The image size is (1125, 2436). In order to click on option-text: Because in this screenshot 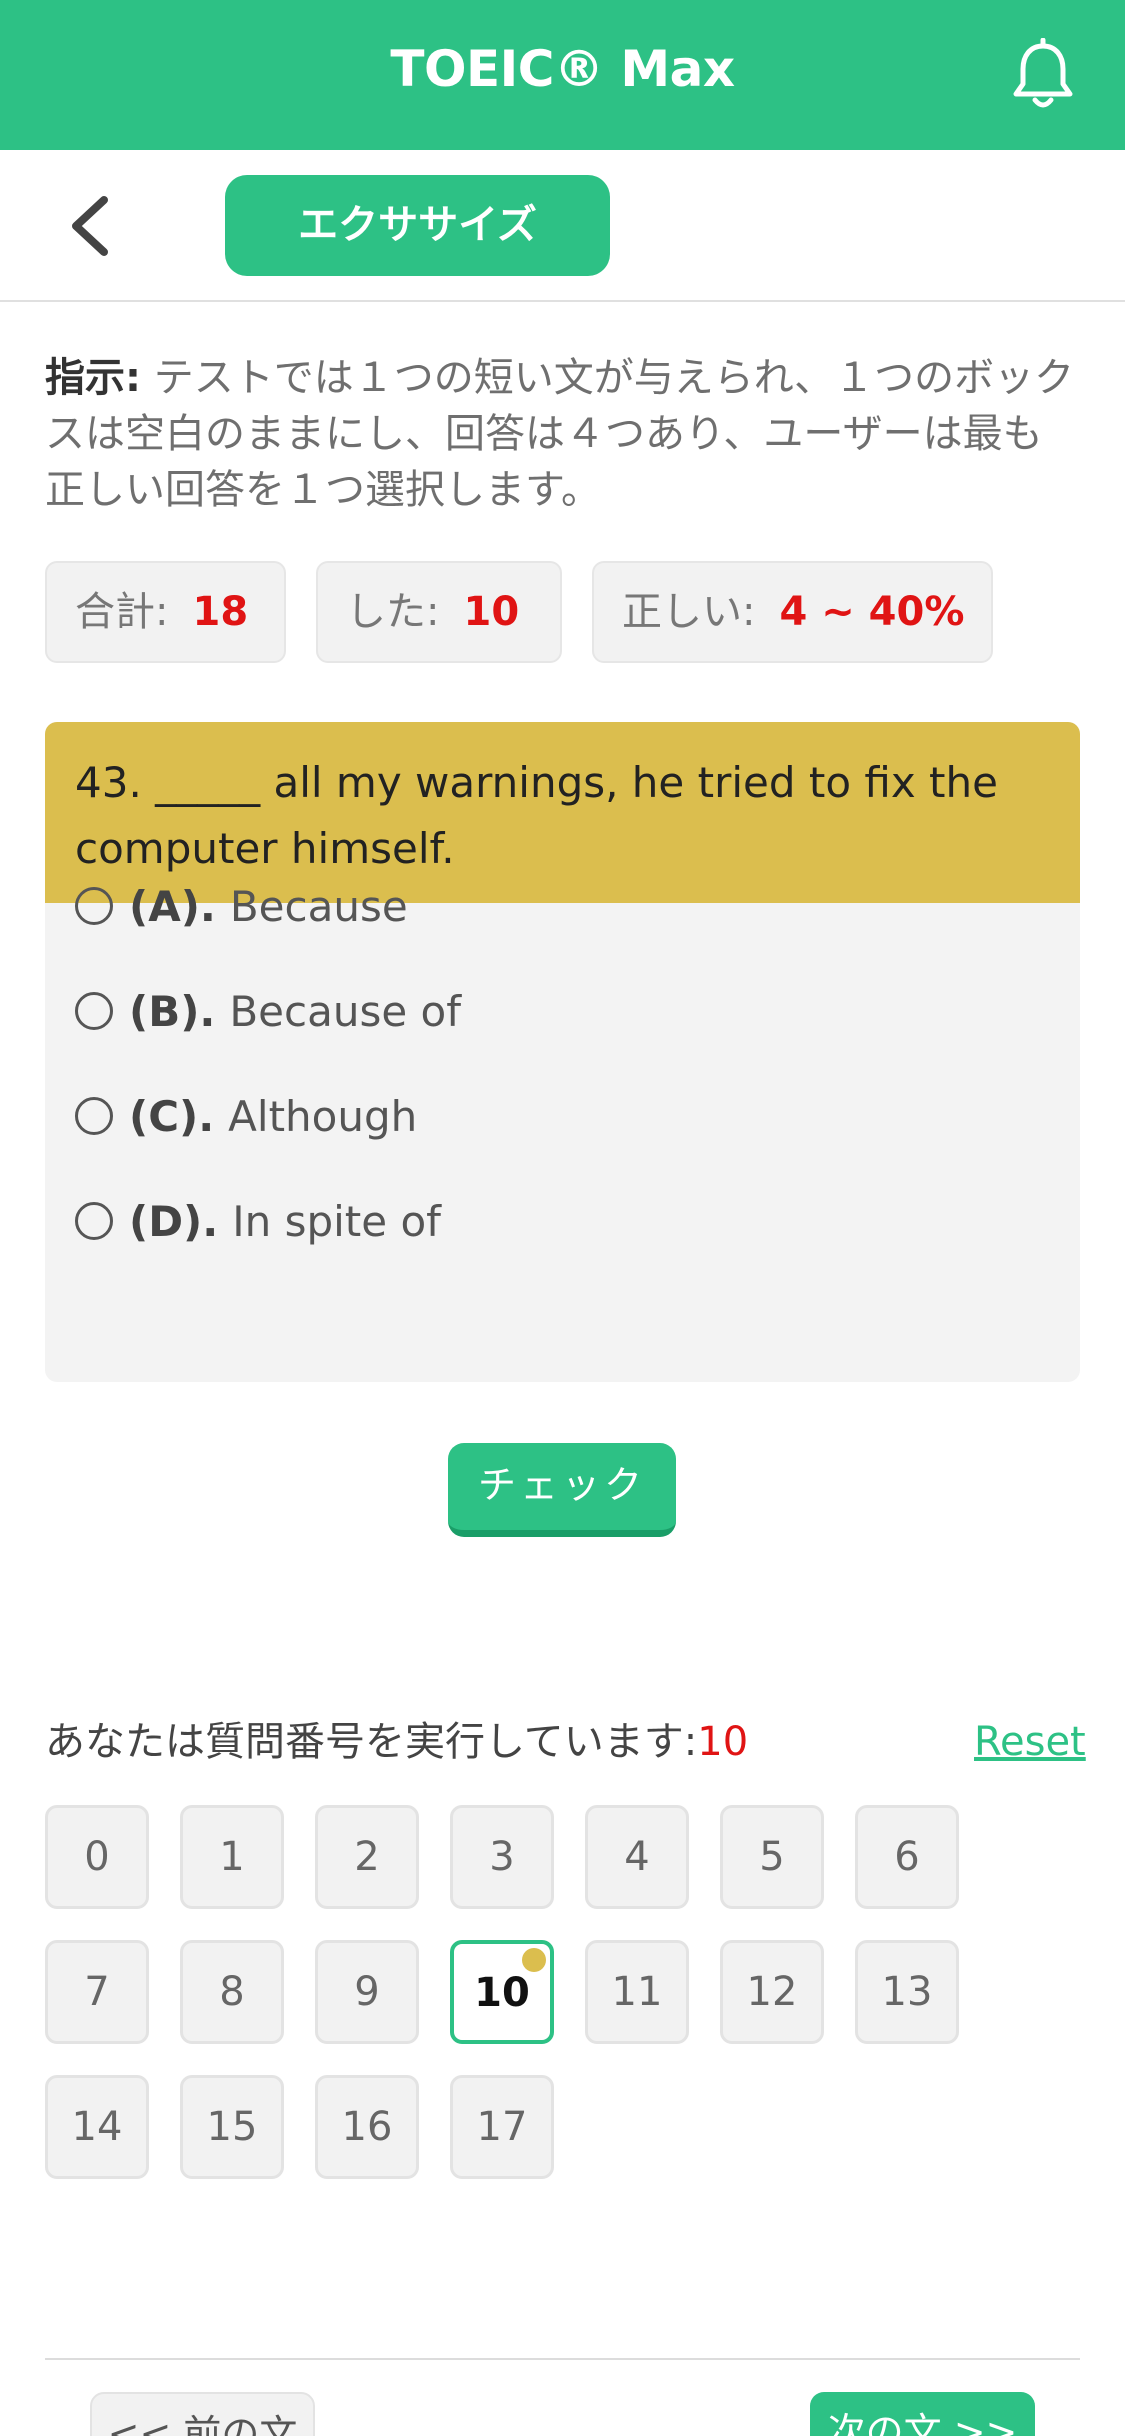, I will do `click(318, 906)`.